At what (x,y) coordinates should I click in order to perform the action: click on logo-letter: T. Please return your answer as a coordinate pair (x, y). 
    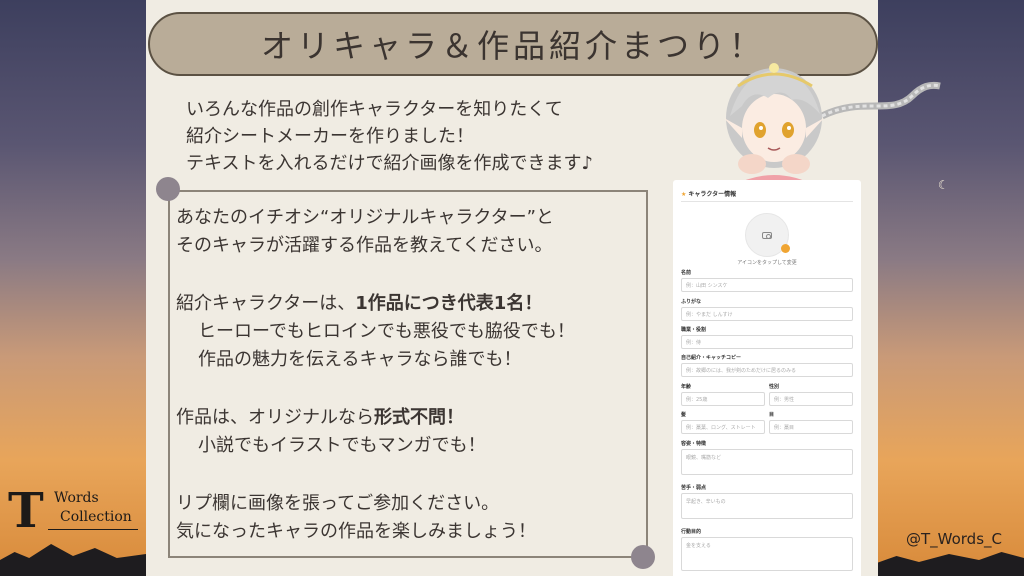
    Looking at the image, I should click on (26, 511).